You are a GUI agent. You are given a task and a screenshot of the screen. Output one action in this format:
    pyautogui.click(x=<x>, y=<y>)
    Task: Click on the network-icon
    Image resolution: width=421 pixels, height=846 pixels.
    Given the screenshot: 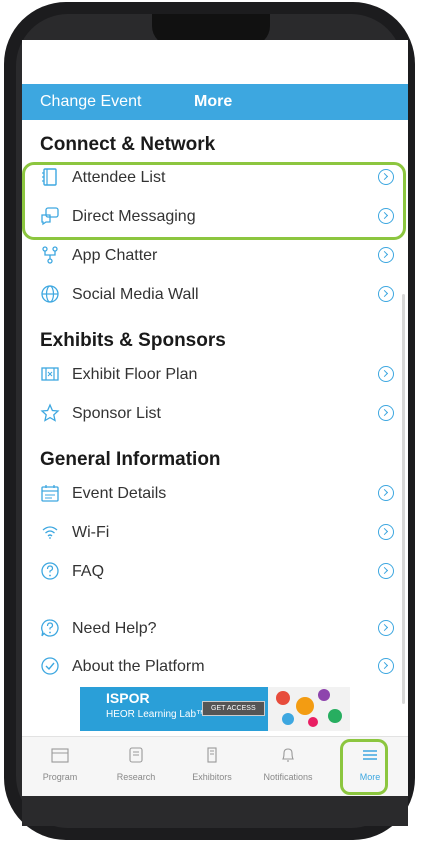 What is the action you would take?
    pyautogui.click(x=50, y=255)
    